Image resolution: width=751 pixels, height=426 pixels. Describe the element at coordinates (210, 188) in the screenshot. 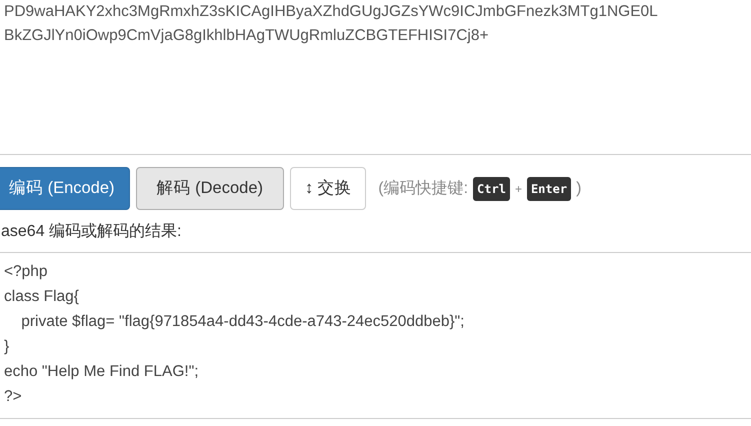

I see `decode-button: 解码 (Decode)` at that location.